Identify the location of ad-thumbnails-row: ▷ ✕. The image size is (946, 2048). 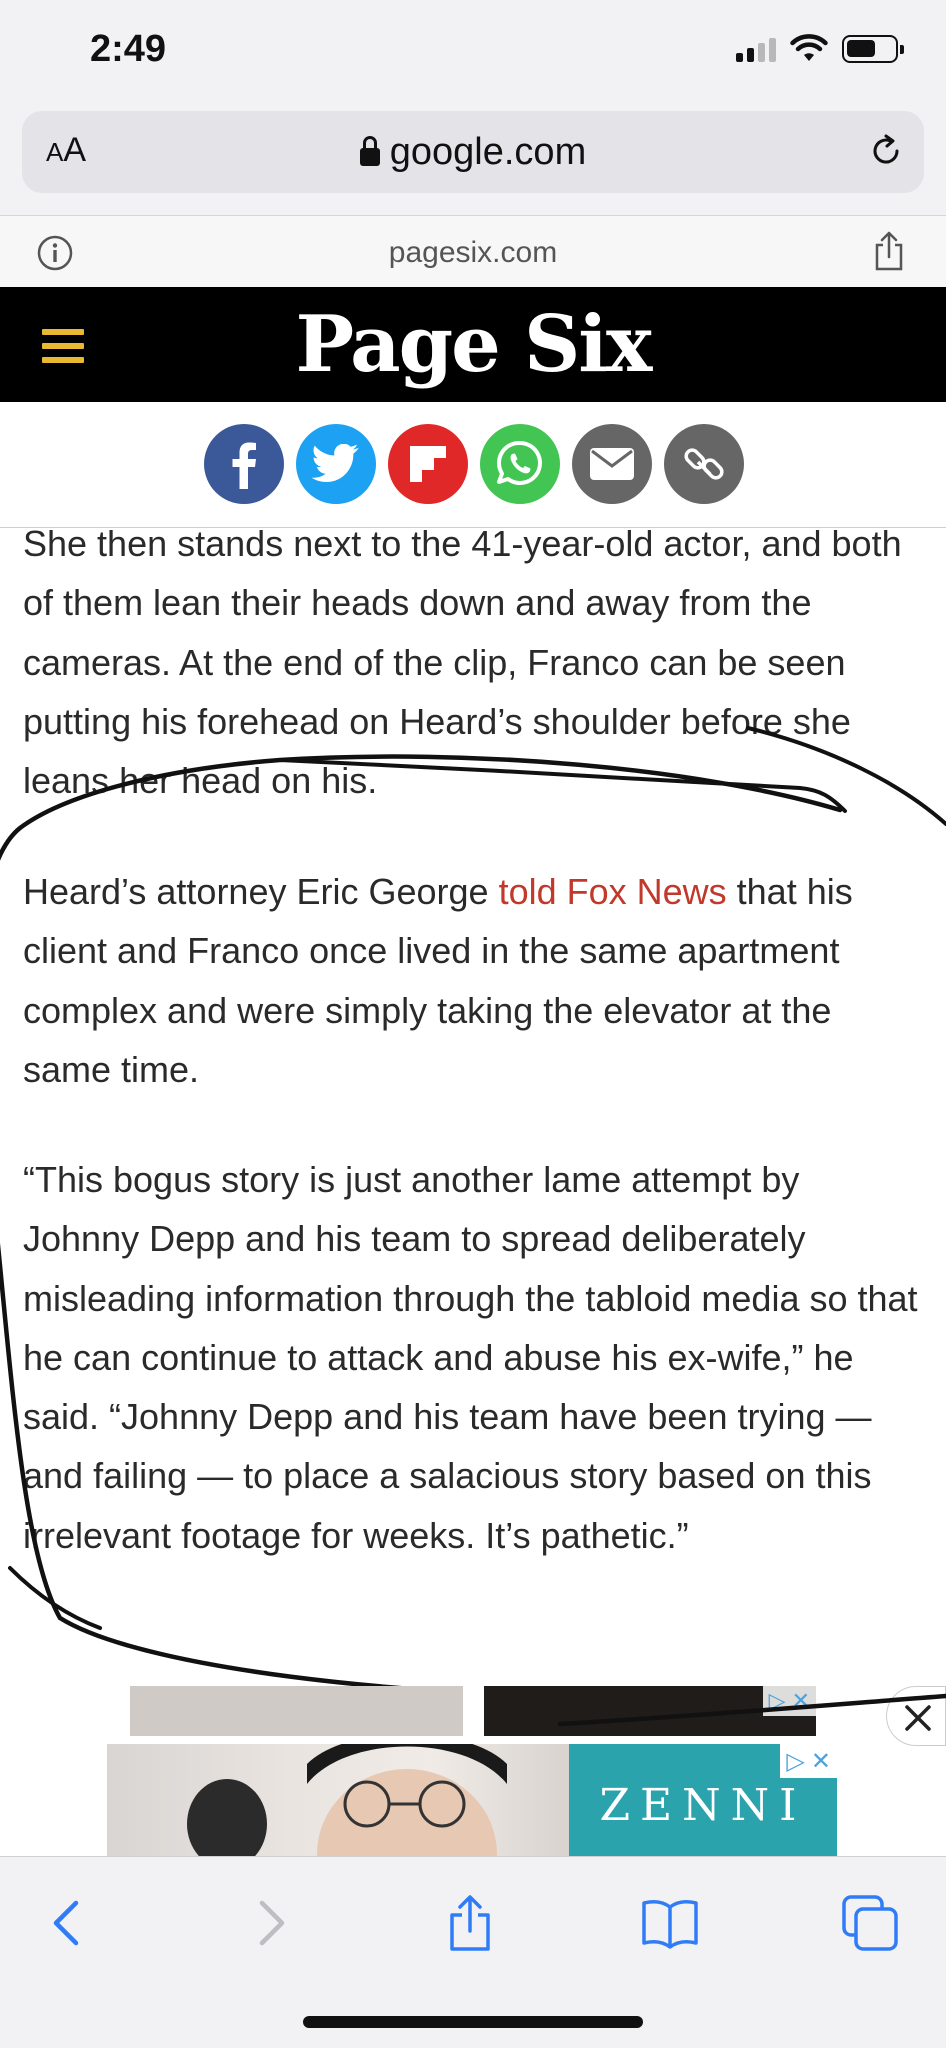
(473, 1716).